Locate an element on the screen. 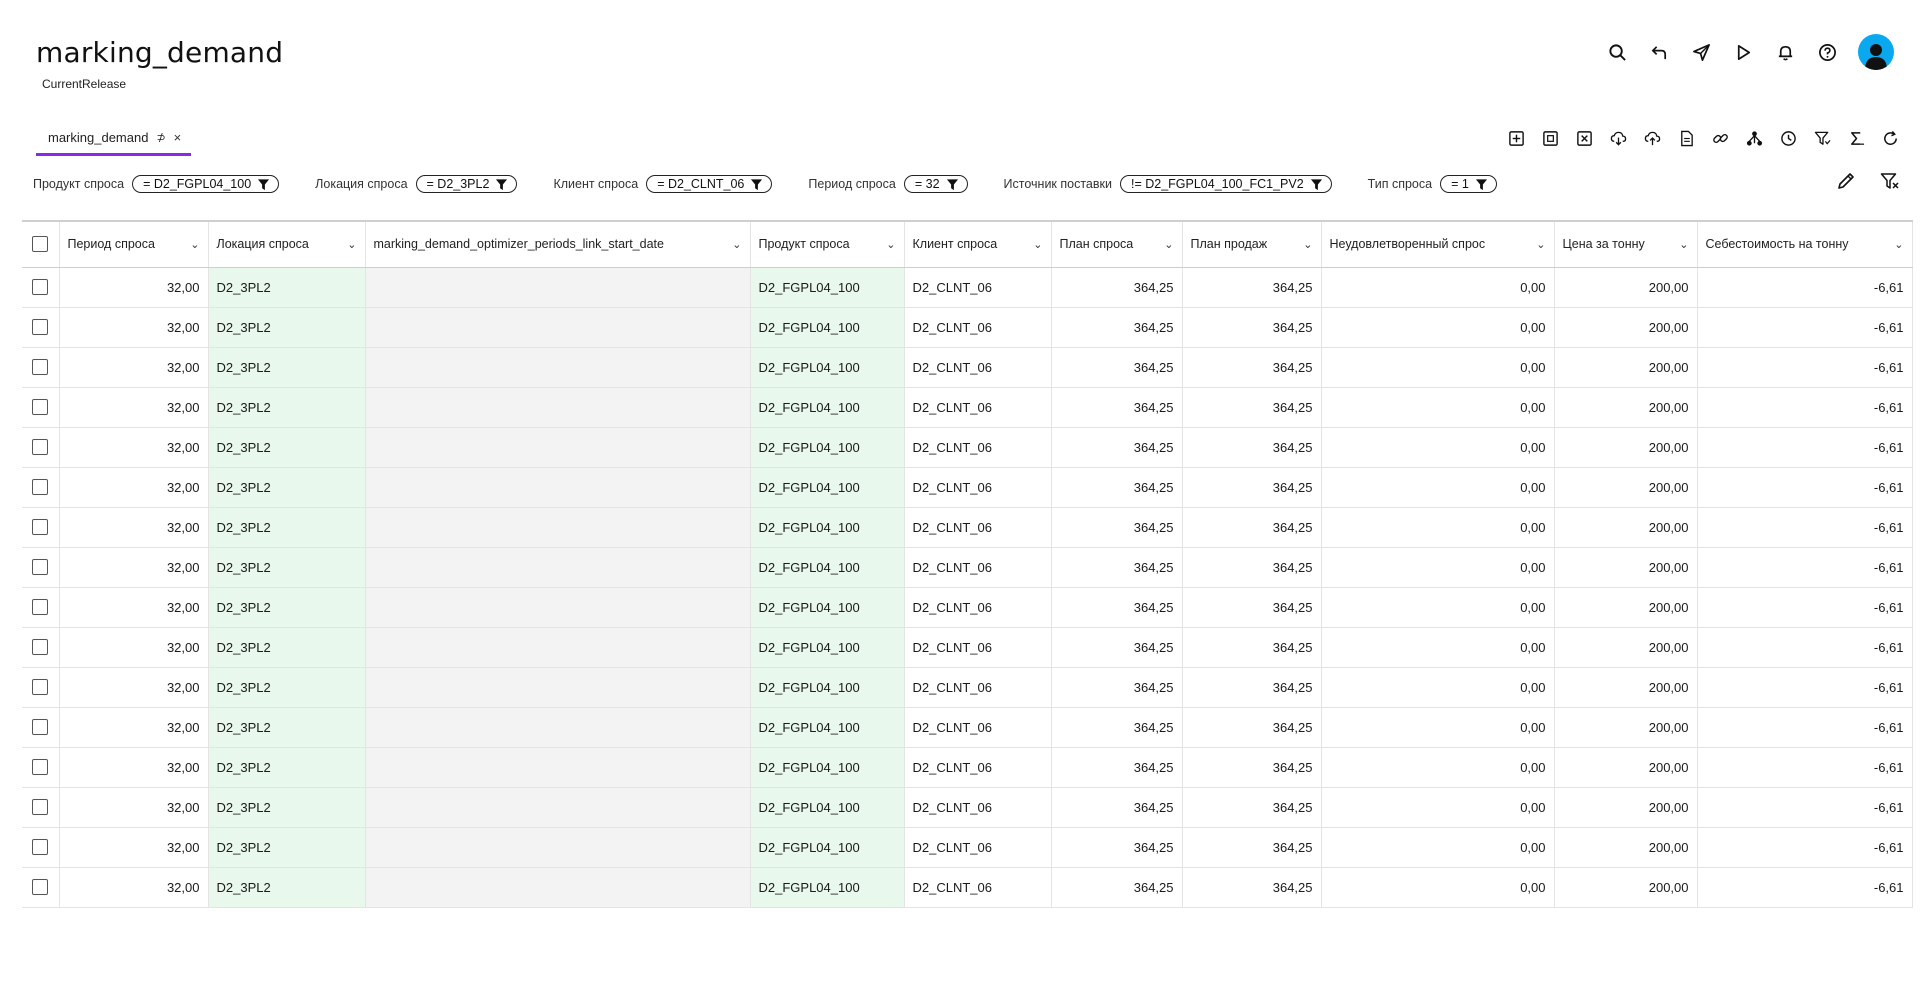  col-header-cost: Себестоимость на тонну ⌄ is located at coordinates (1805, 244).